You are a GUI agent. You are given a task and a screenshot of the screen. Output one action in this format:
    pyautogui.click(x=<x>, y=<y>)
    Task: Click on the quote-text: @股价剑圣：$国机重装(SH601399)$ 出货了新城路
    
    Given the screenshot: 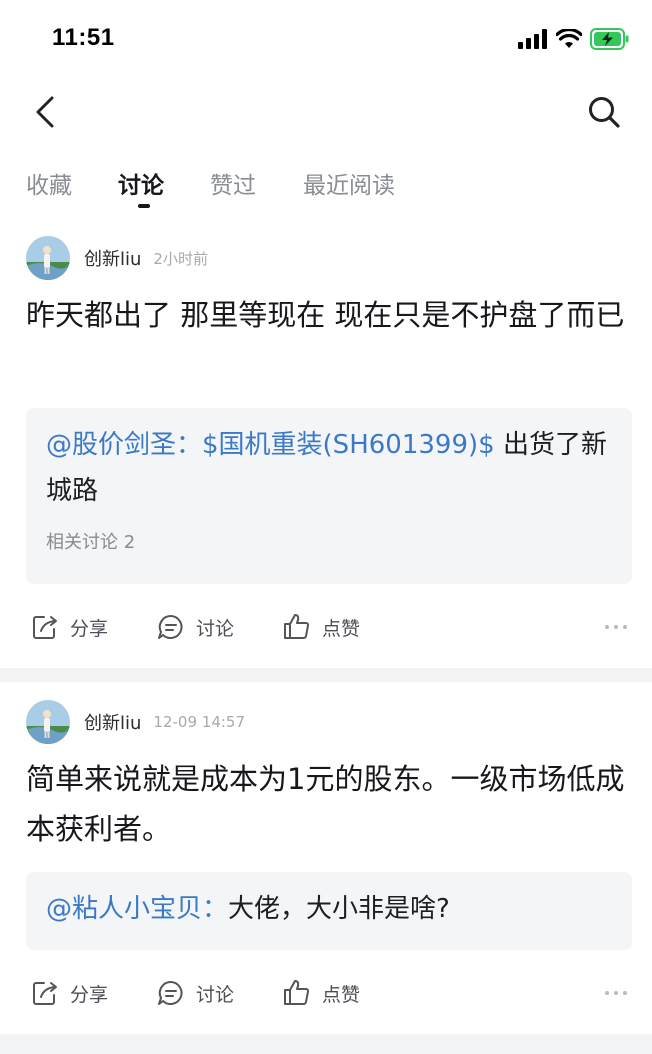 What is the action you would take?
    pyautogui.click(x=329, y=468)
    